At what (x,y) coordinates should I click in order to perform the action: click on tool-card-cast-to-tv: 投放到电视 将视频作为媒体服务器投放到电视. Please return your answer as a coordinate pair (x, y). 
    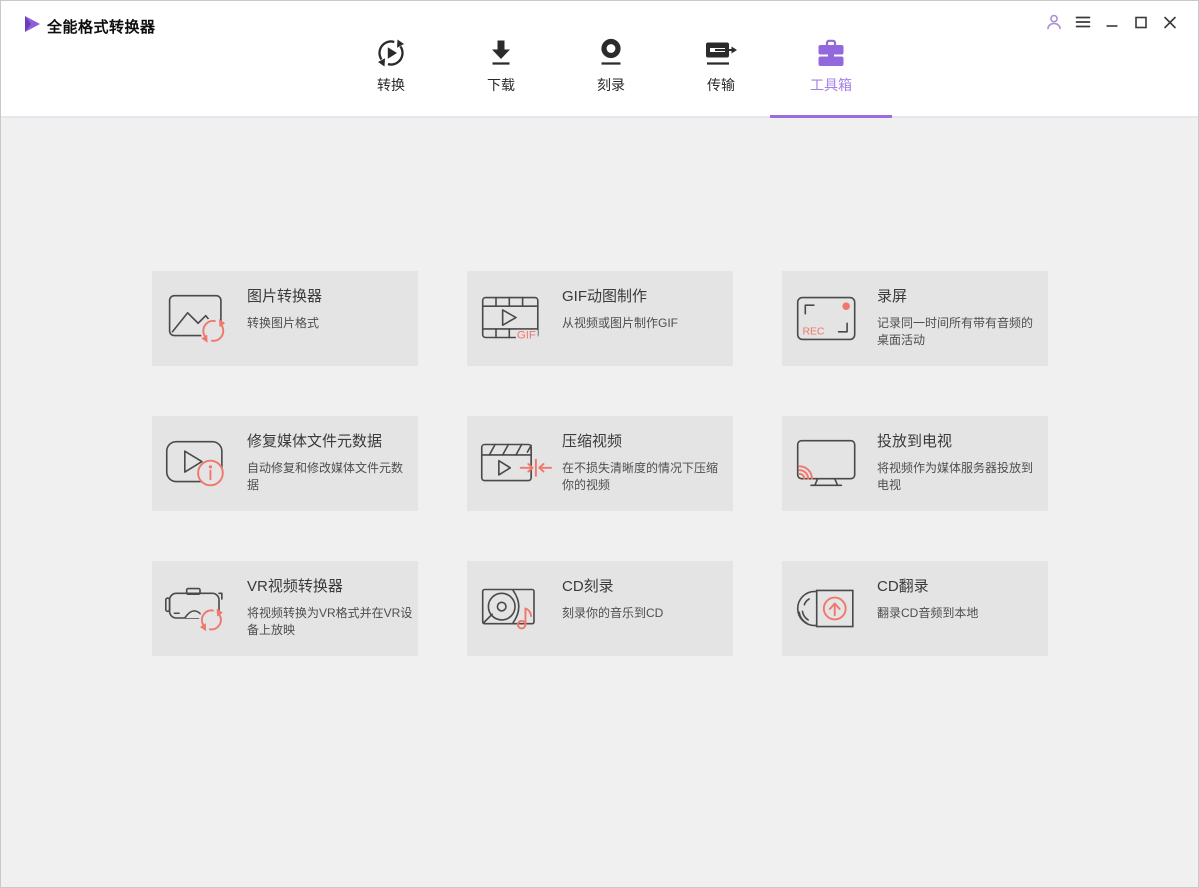
    Looking at the image, I should click on (915, 463).